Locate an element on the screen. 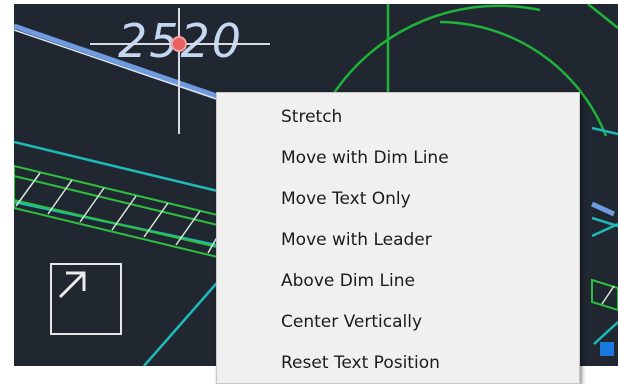 This screenshot has height=384, width=618. blue-grip-handle is located at coordinates (607, 349).